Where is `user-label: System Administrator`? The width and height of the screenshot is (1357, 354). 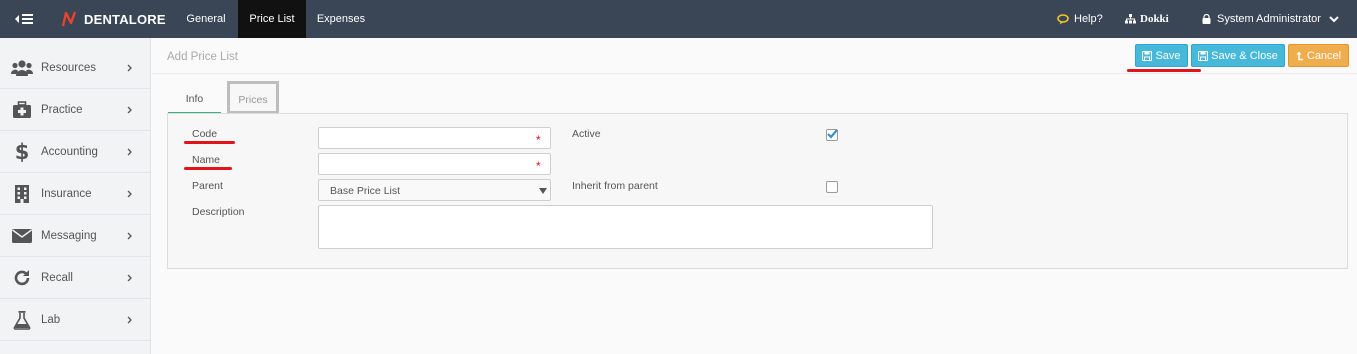 user-label: System Administrator is located at coordinates (1269, 19).